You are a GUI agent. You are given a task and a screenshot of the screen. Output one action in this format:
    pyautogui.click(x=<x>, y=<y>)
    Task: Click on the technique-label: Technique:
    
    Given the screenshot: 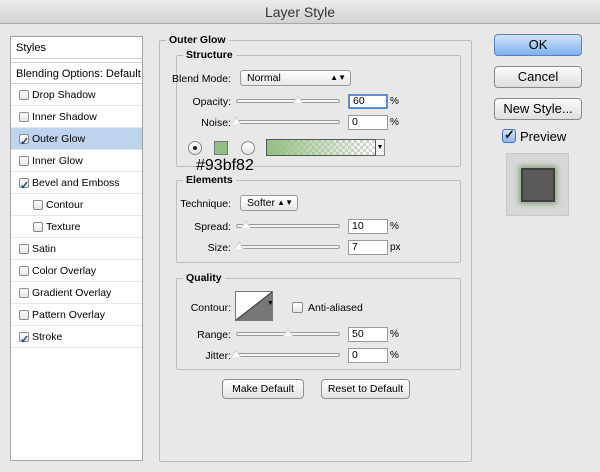 What is the action you would take?
    pyautogui.click(x=205, y=204)
    